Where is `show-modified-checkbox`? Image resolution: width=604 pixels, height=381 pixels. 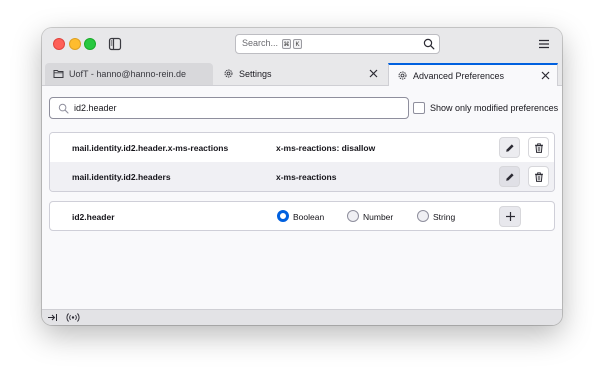
show-modified-checkbox is located at coordinates (419, 108).